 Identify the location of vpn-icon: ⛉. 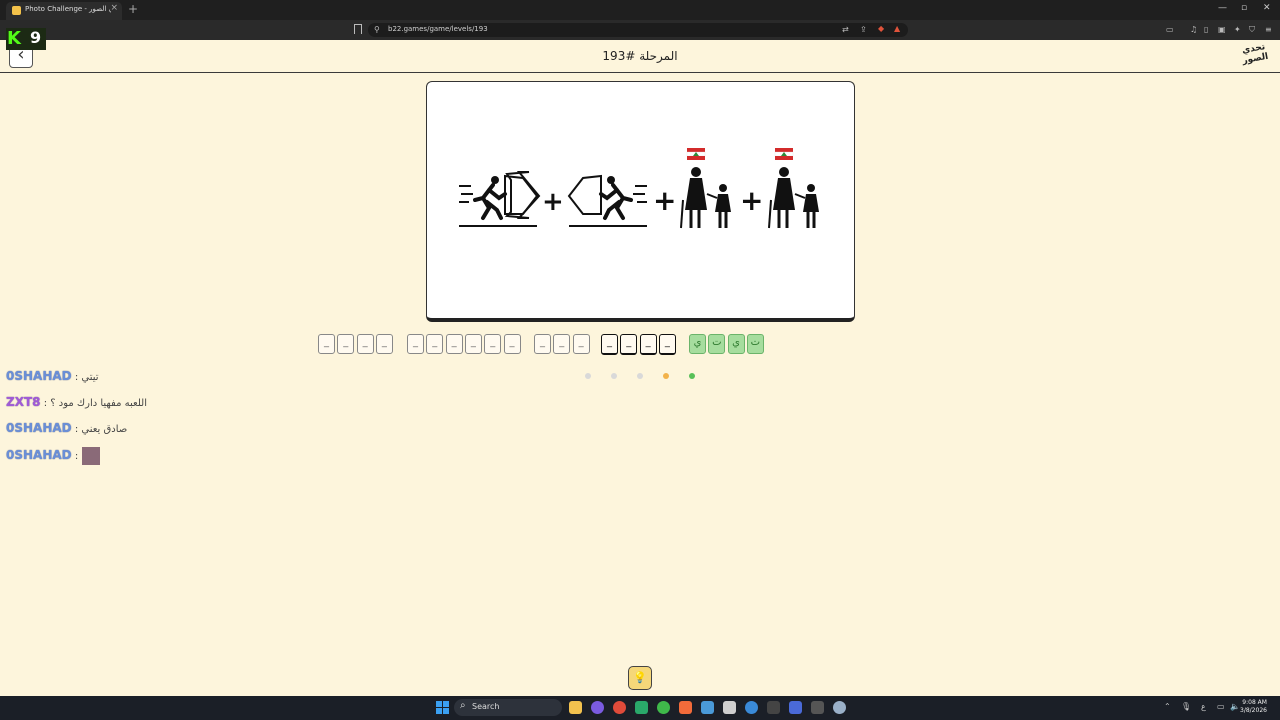
(1252, 30).